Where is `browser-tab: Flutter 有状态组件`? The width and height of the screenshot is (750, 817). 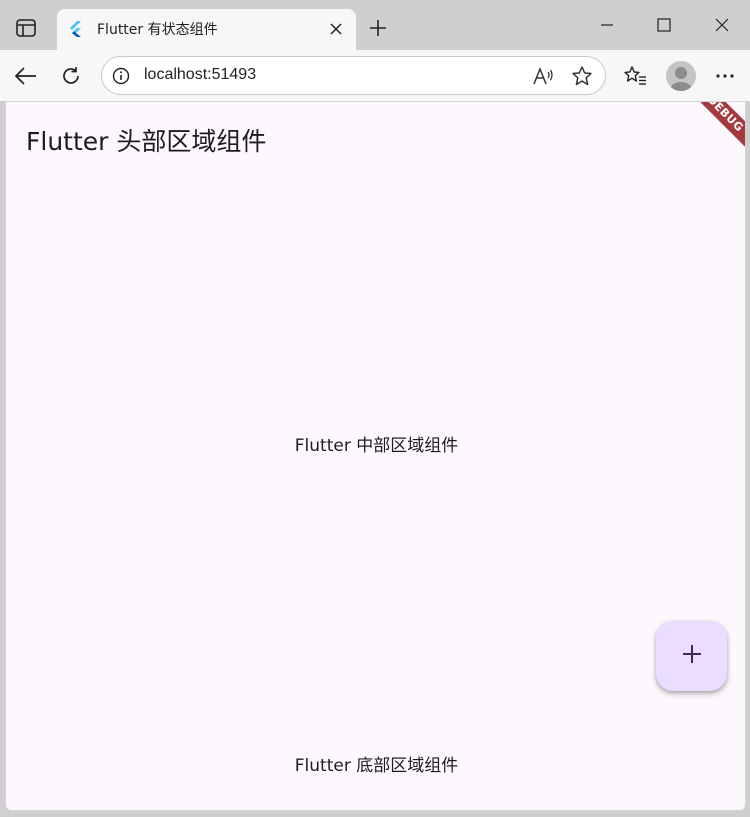
browser-tab: Flutter 有状态组件 is located at coordinates (206, 29).